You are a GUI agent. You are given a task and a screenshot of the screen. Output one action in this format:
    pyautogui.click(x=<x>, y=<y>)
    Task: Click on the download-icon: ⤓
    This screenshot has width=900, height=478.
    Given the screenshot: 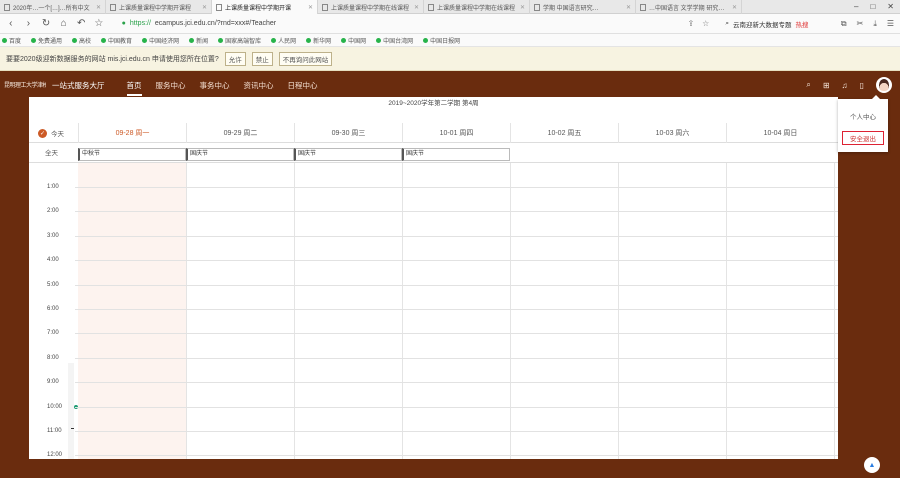 What is the action you would take?
    pyautogui.click(x=875, y=24)
    